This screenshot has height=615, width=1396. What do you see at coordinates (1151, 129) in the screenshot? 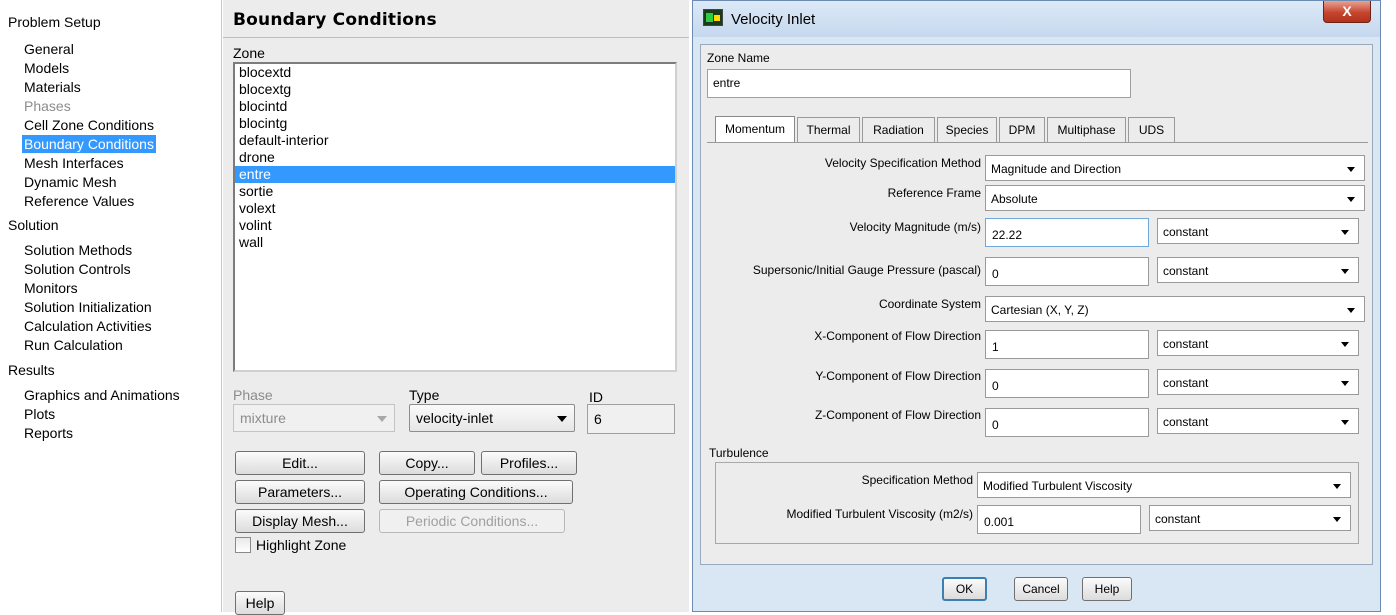
I see `tab-uds: UDS` at bounding box center [1151, 129].